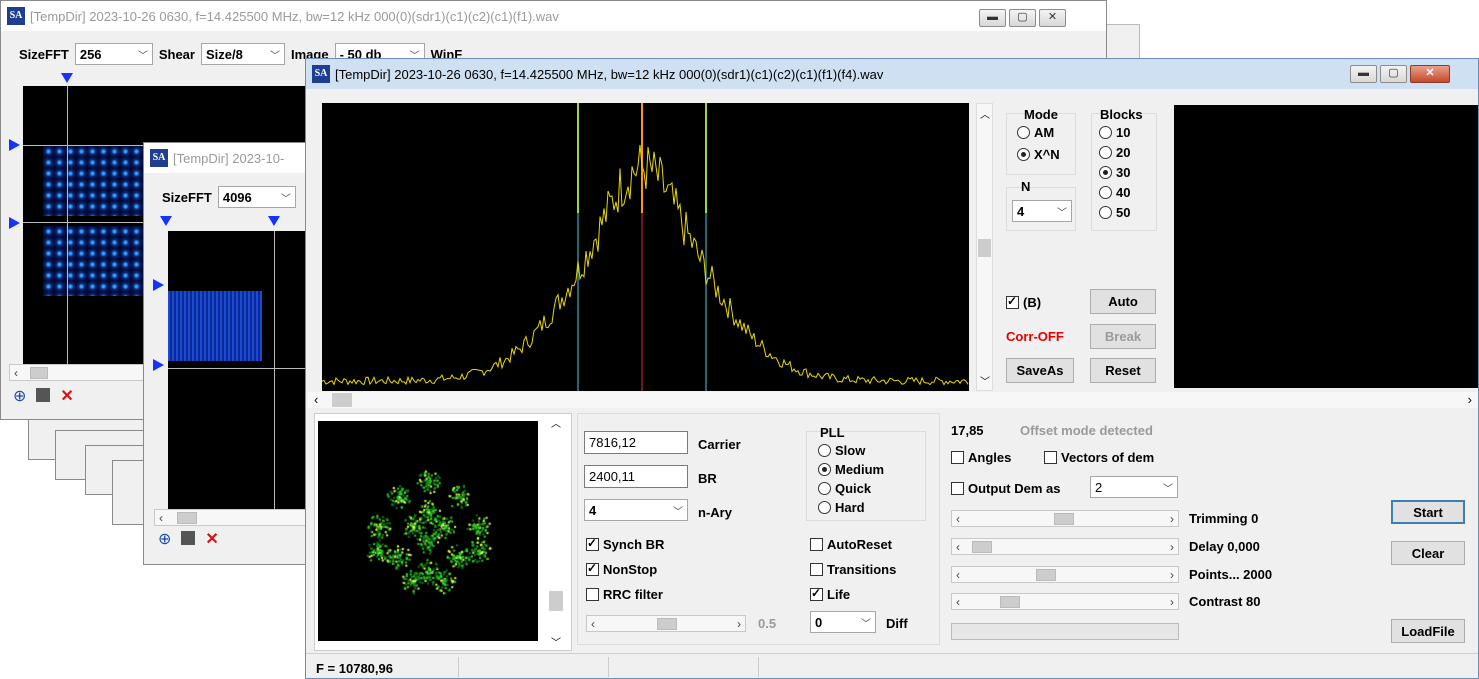  What do you see at coordinates (1038, 154) in the screenshot?
I see `mode-xn-radio: X^N` at bounding box center [1038, 154].